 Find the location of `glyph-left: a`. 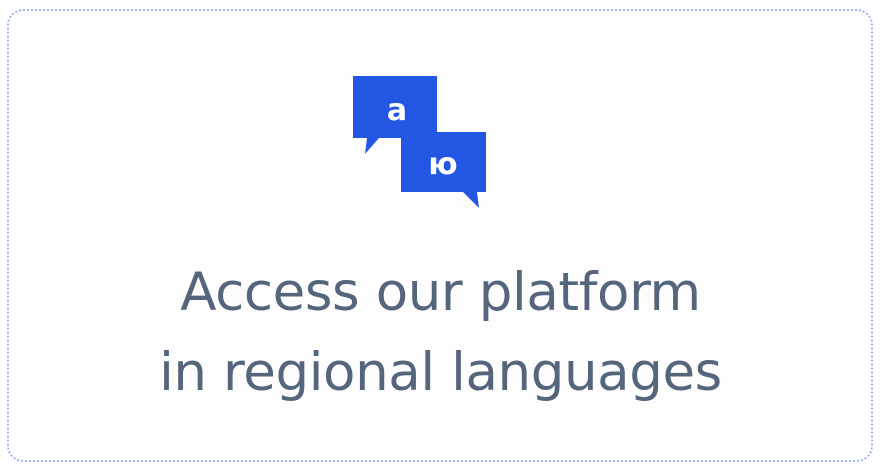

glyph-left: a is located at coordinates (397, 110).